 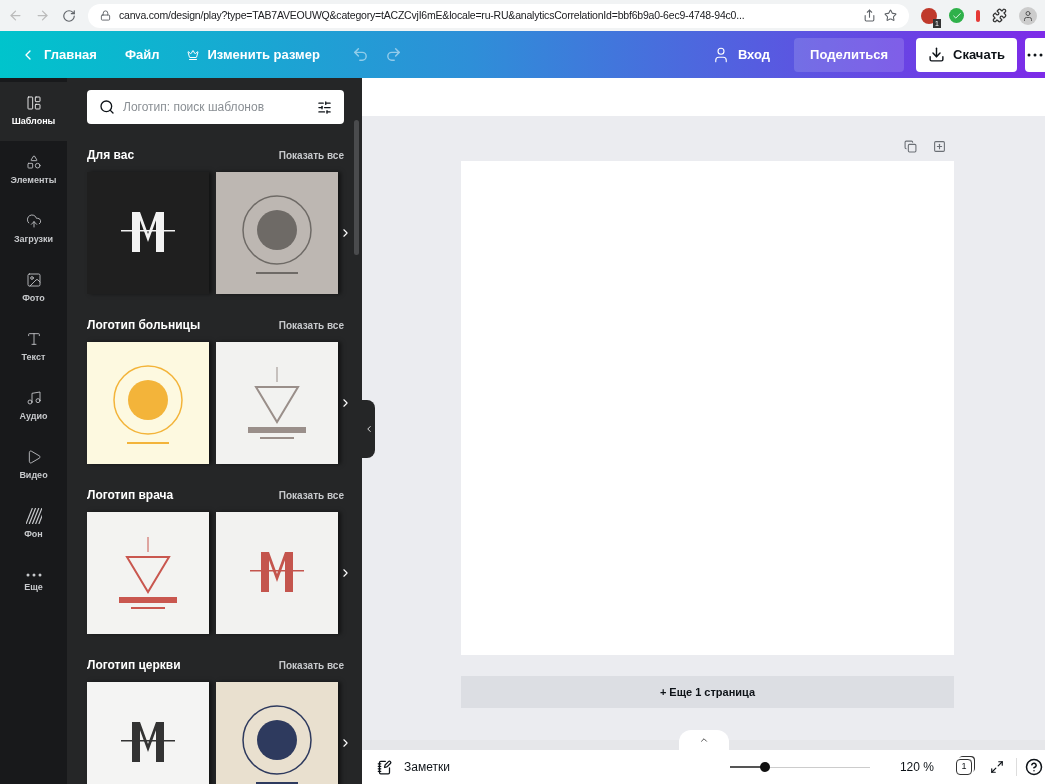 I want to click on lock-icon, so click(x=105, y=15).